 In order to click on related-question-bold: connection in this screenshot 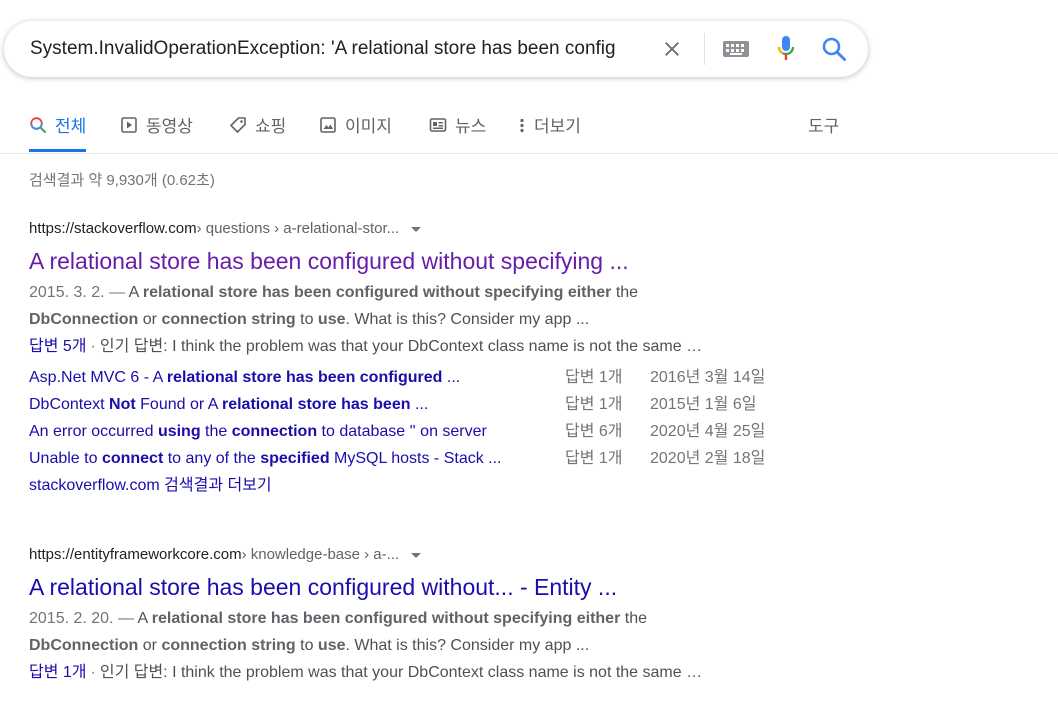, I will do `click(274, 431)`.